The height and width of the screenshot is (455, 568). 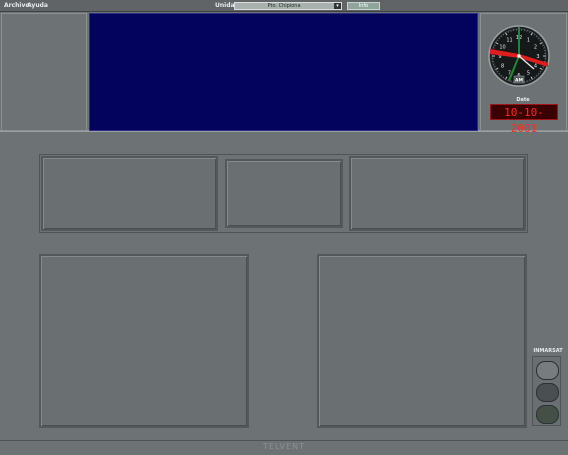 What do you see at coordinates (17, 6) in the screenshot?
I see `menu-archivo: Archivo` at bounding box center [17, 6].